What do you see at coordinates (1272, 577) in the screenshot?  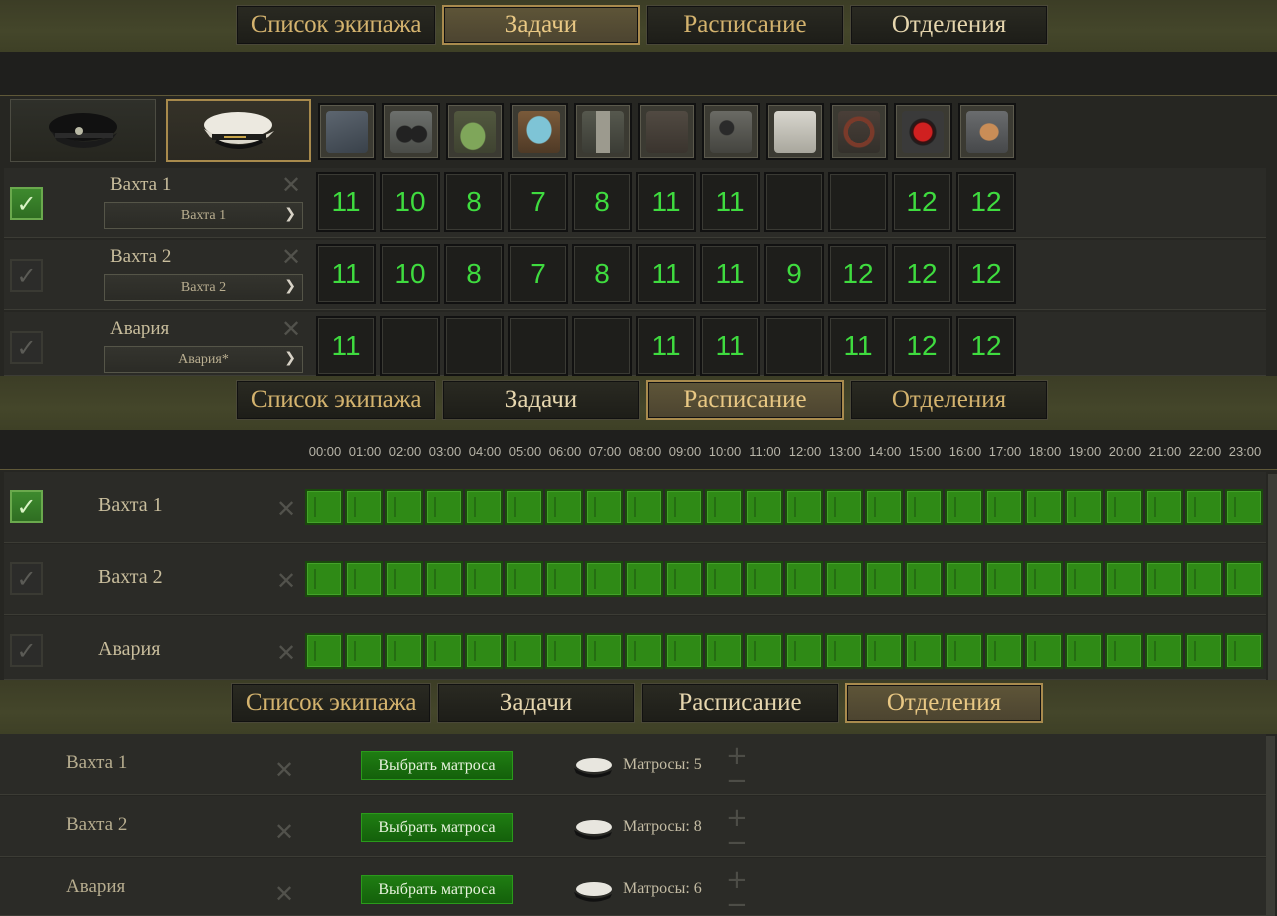 I see `schedule-scrollbar` at bounding box center [1272, 577].